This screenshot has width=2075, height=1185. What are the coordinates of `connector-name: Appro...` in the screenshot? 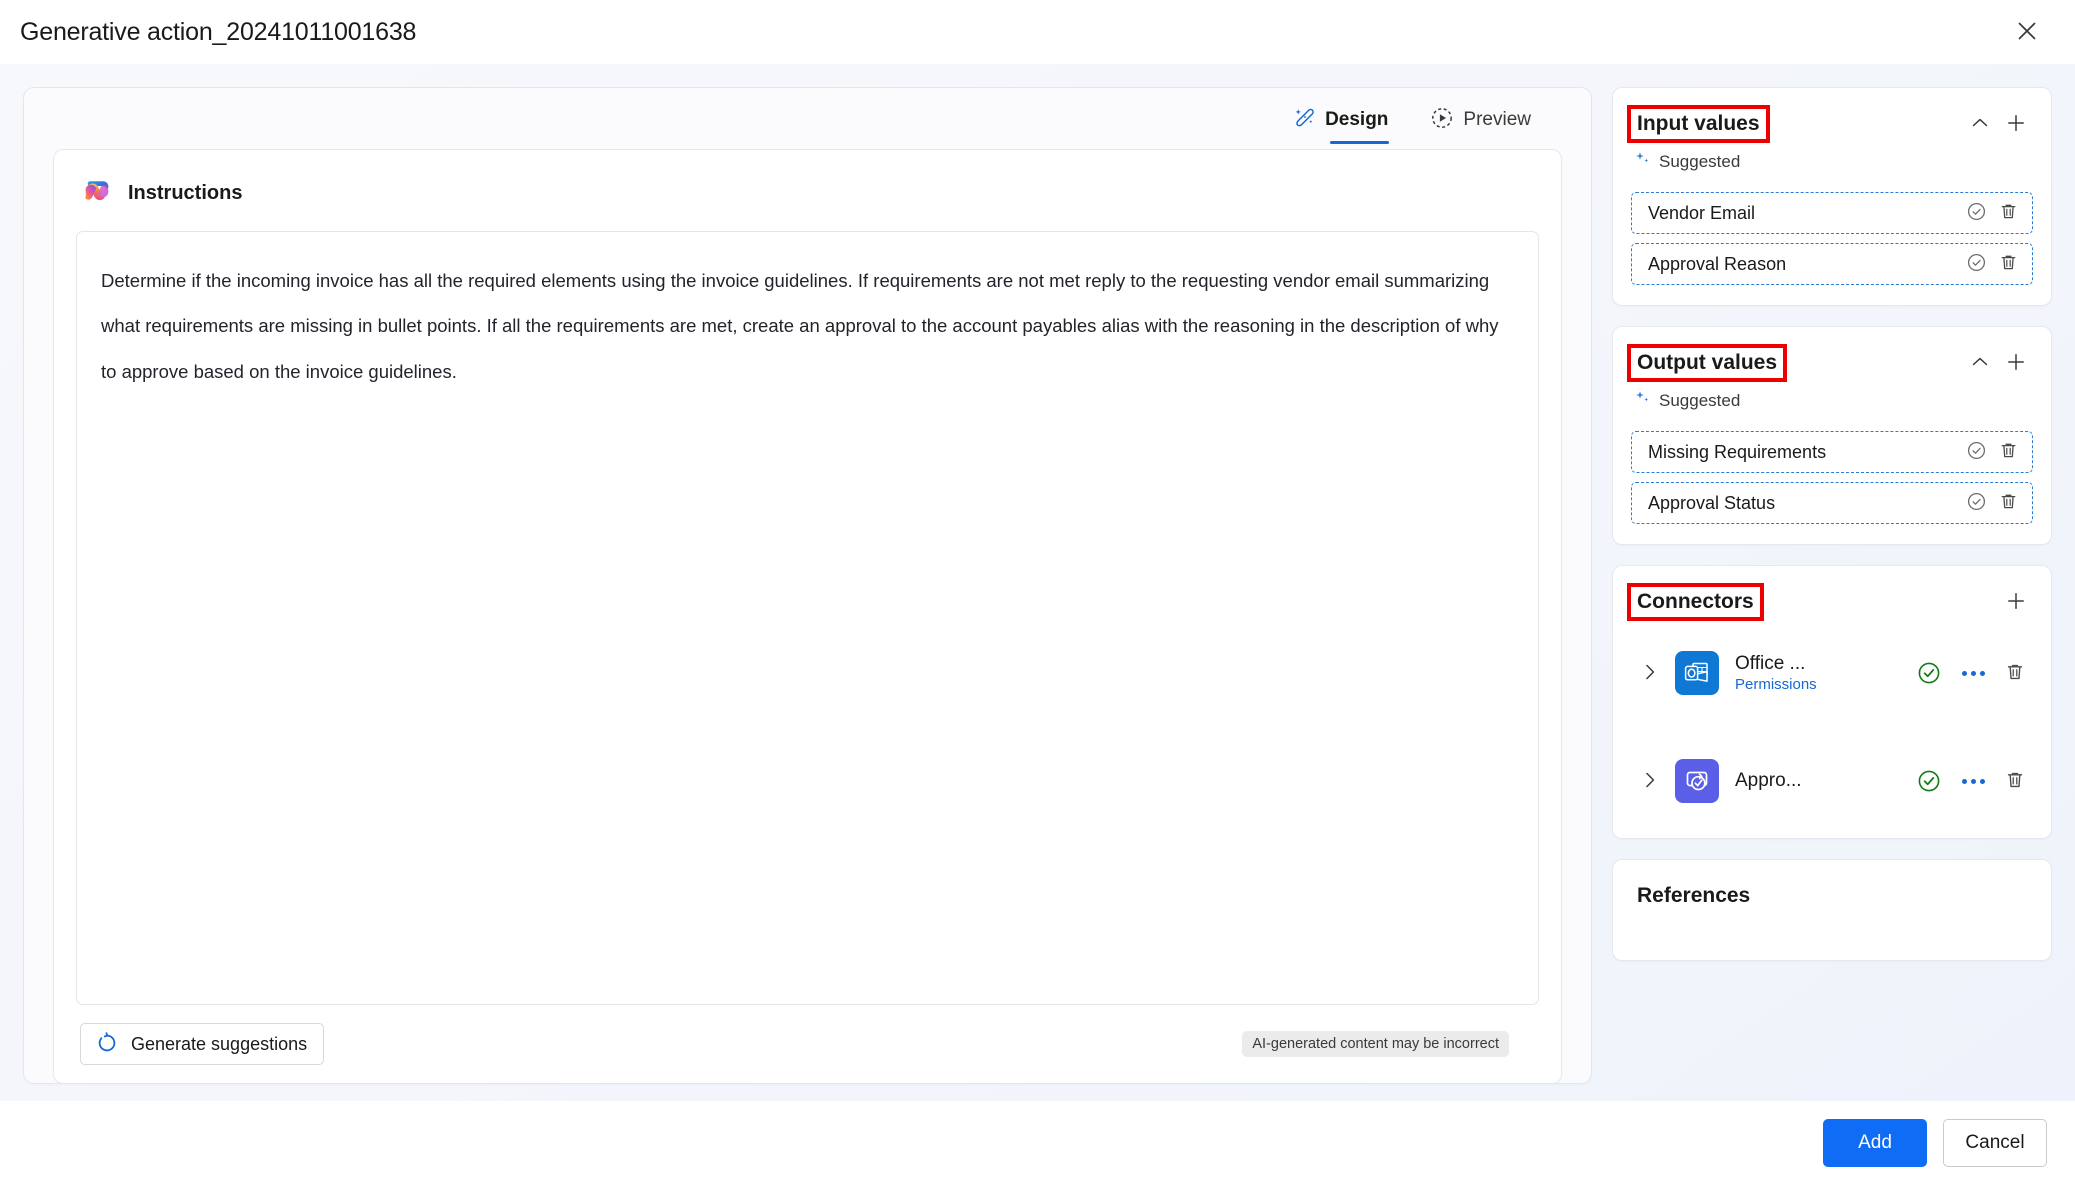 It's located at (1768, 780).